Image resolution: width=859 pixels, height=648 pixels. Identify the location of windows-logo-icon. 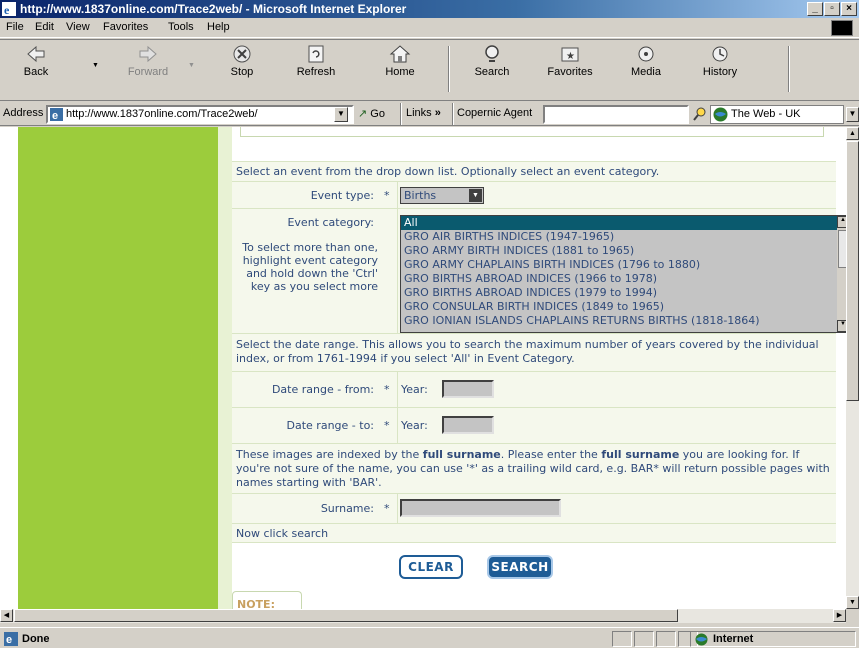
(842, 28).